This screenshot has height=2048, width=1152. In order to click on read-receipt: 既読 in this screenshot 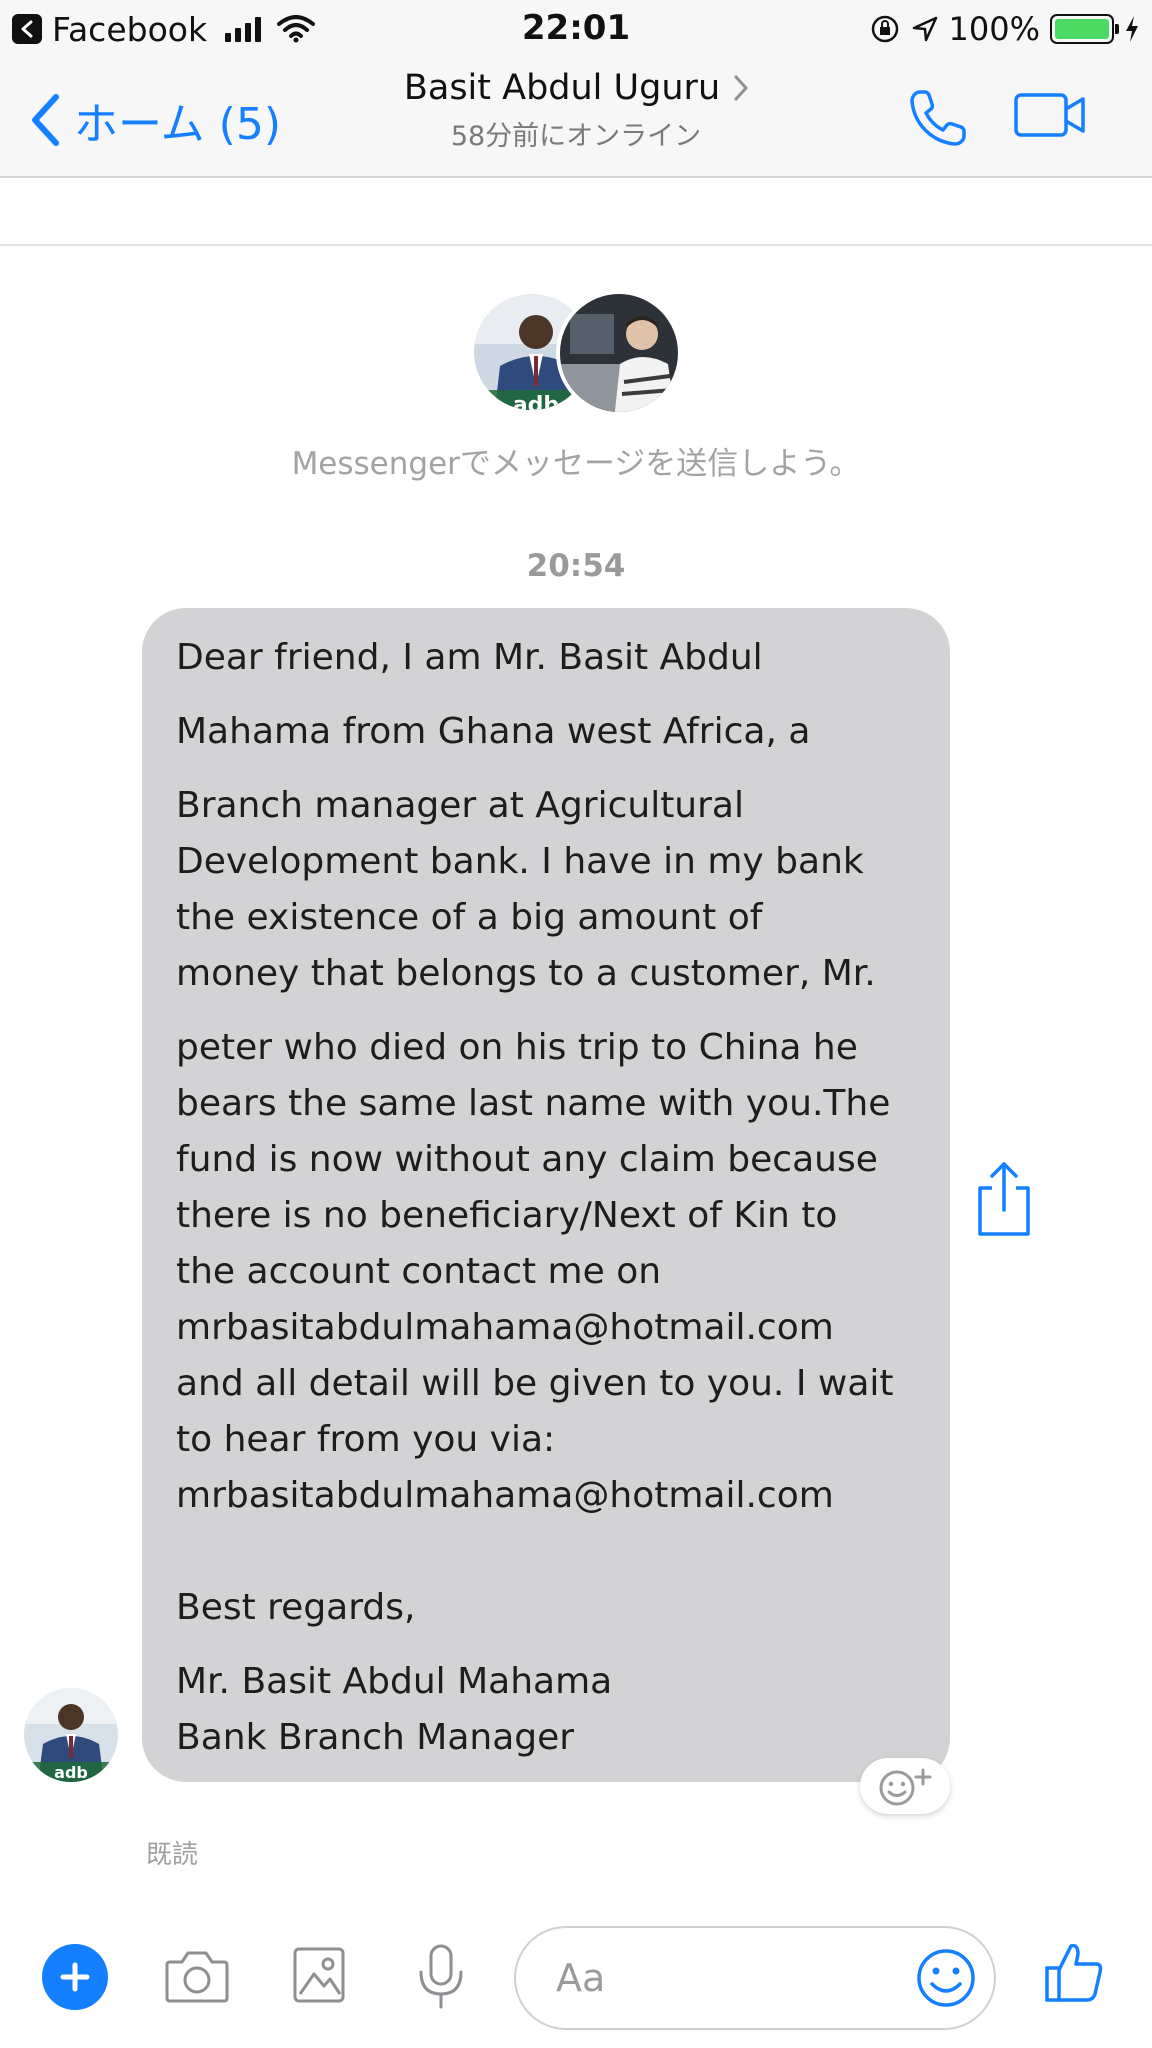, I will do `click(172, 1855)`.